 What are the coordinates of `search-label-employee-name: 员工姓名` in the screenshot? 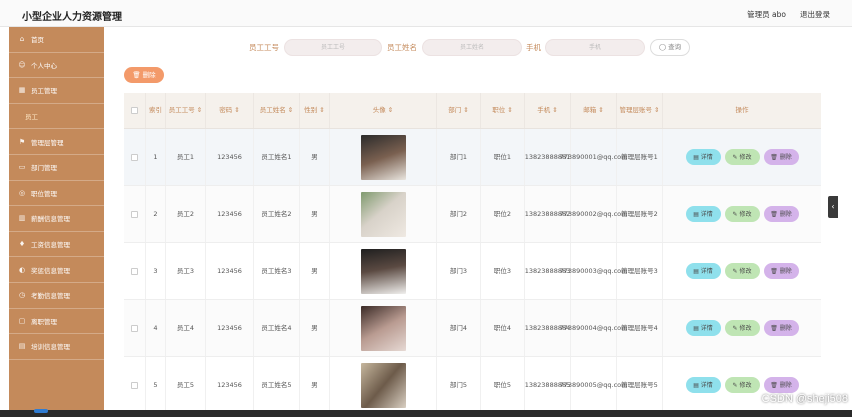 It's located at (402, 47).